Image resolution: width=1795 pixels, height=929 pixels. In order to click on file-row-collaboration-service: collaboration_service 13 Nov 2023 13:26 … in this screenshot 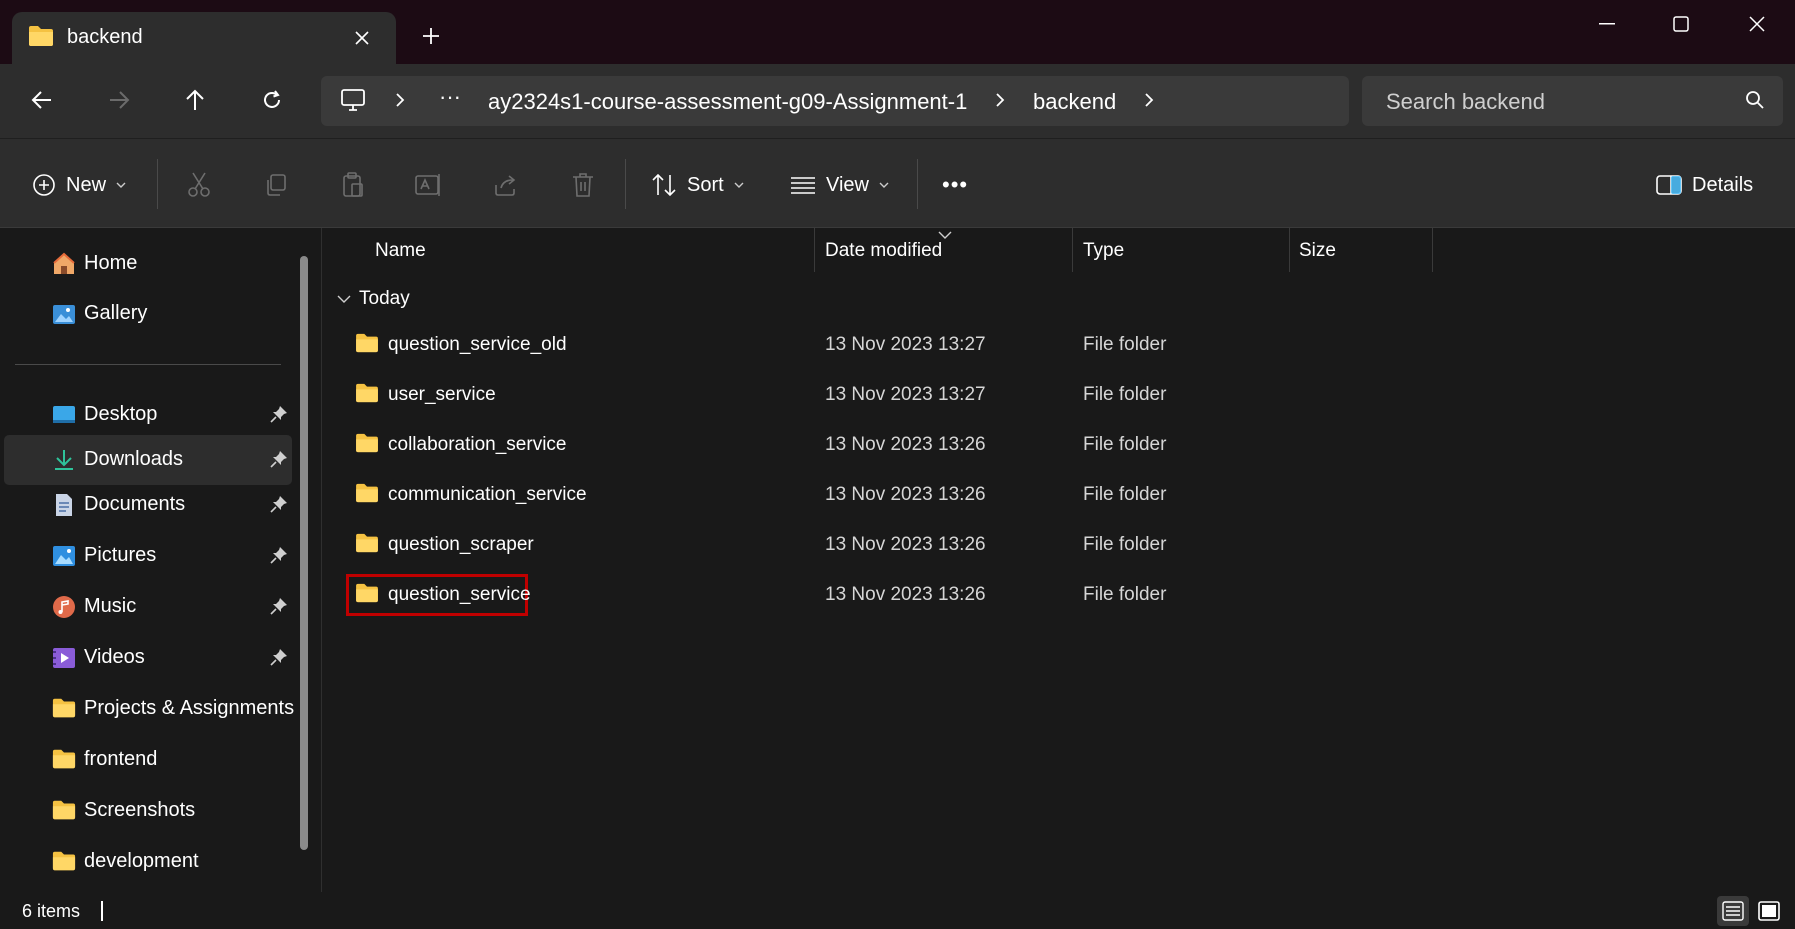, I will do `click(1059, 445)`.